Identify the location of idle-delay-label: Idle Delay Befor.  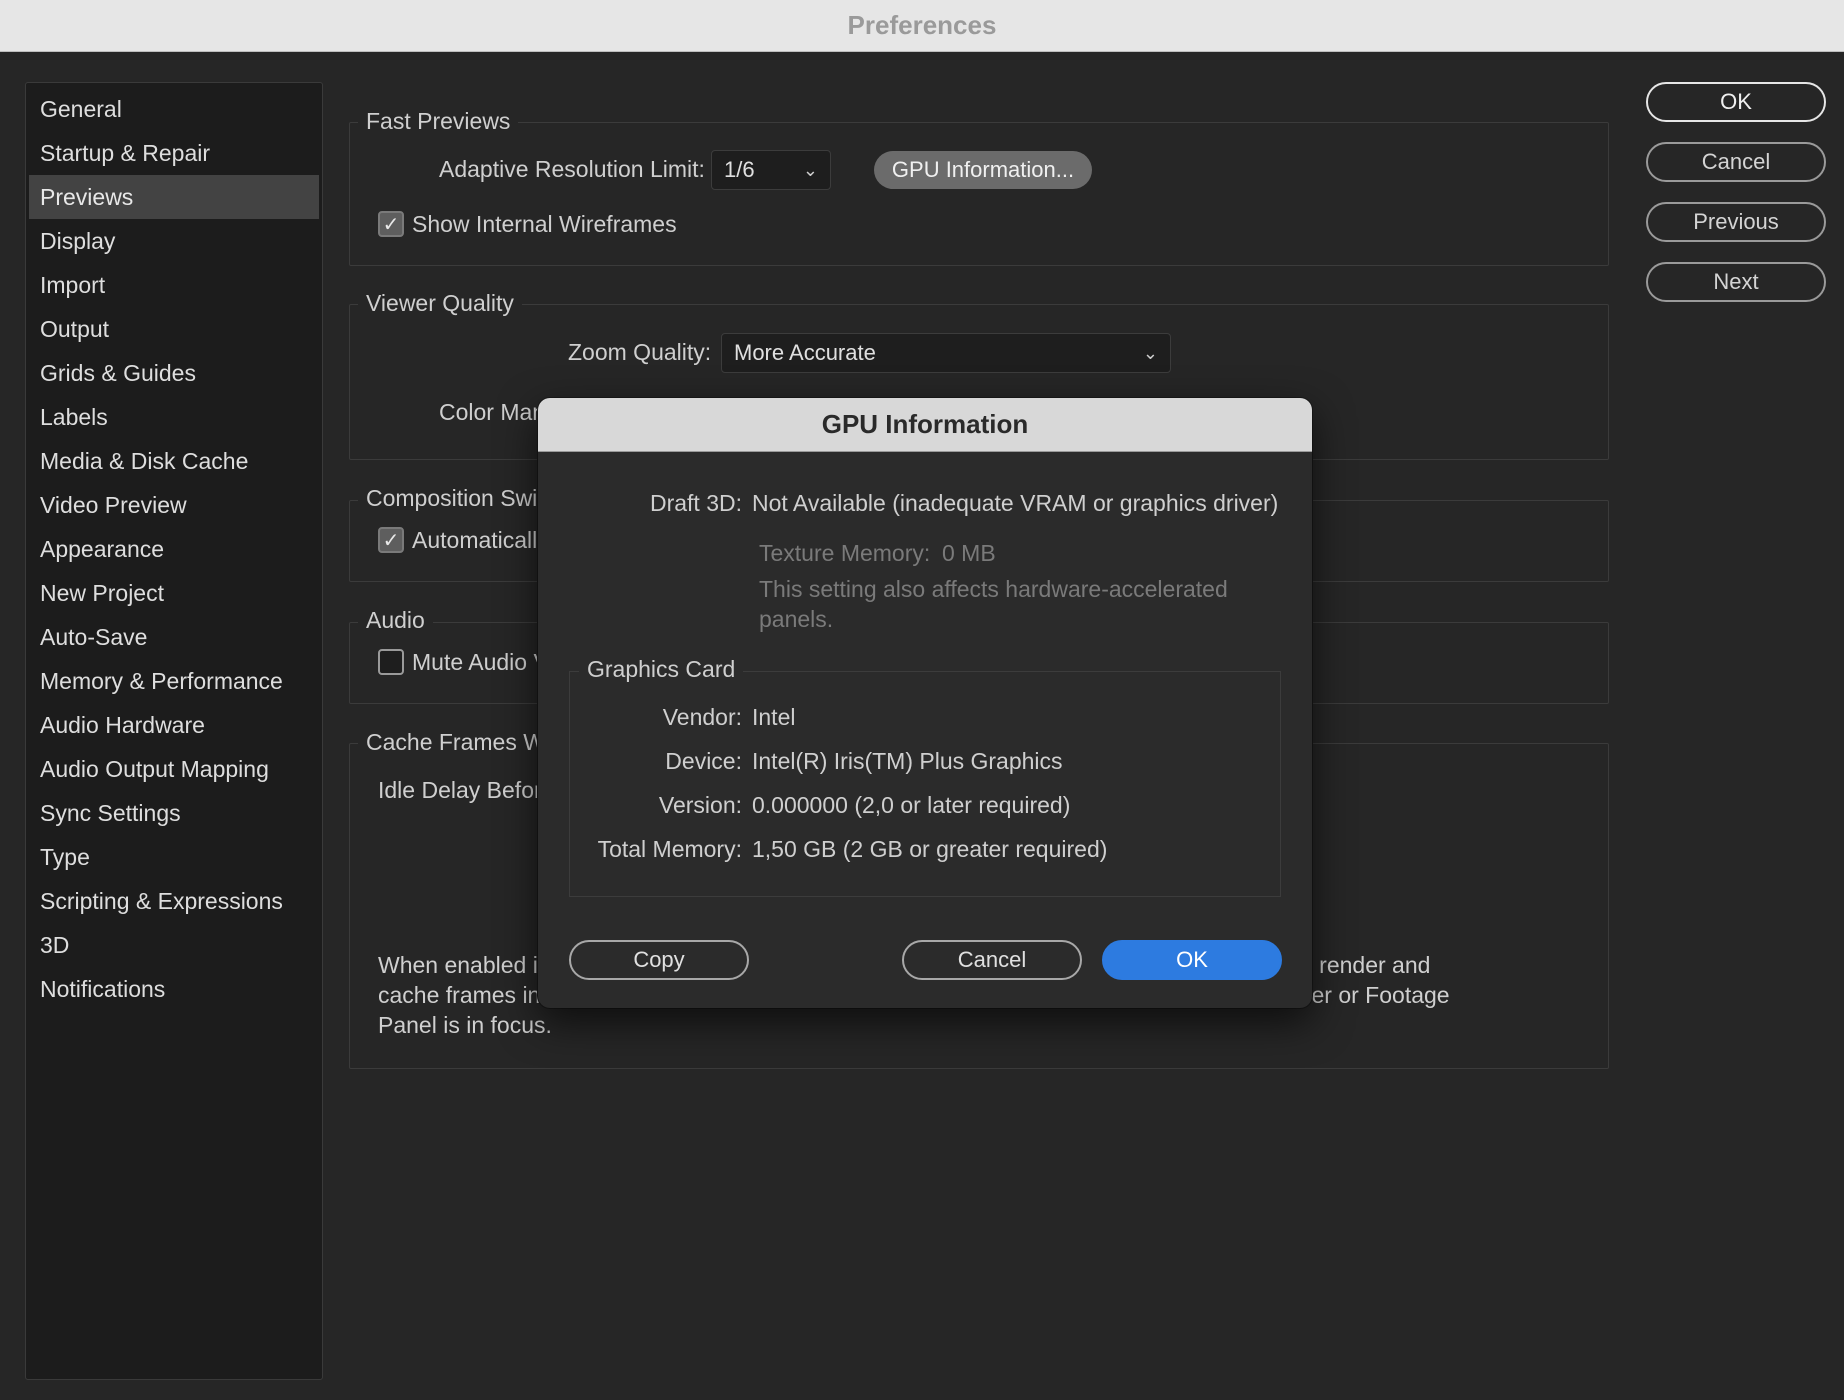
(460, 790).